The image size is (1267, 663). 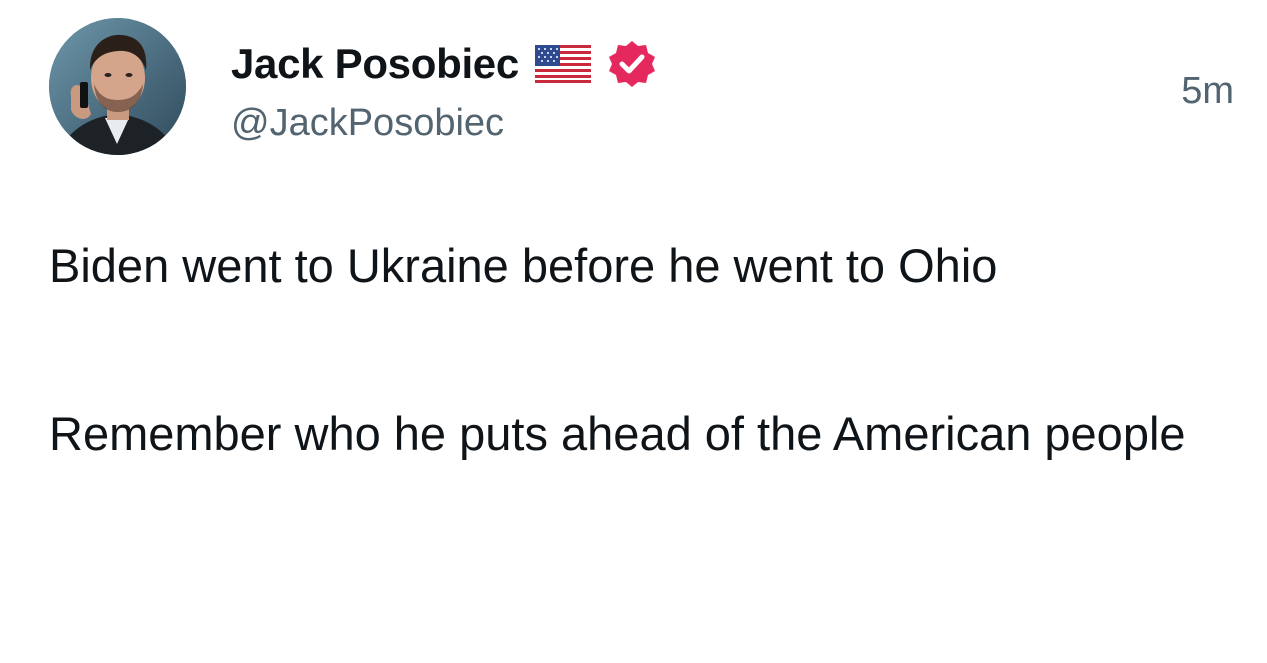 What do you see at coordinates (632, 64) in the screenshot?
I see `verified-icon` at bounding box center [632, 64].